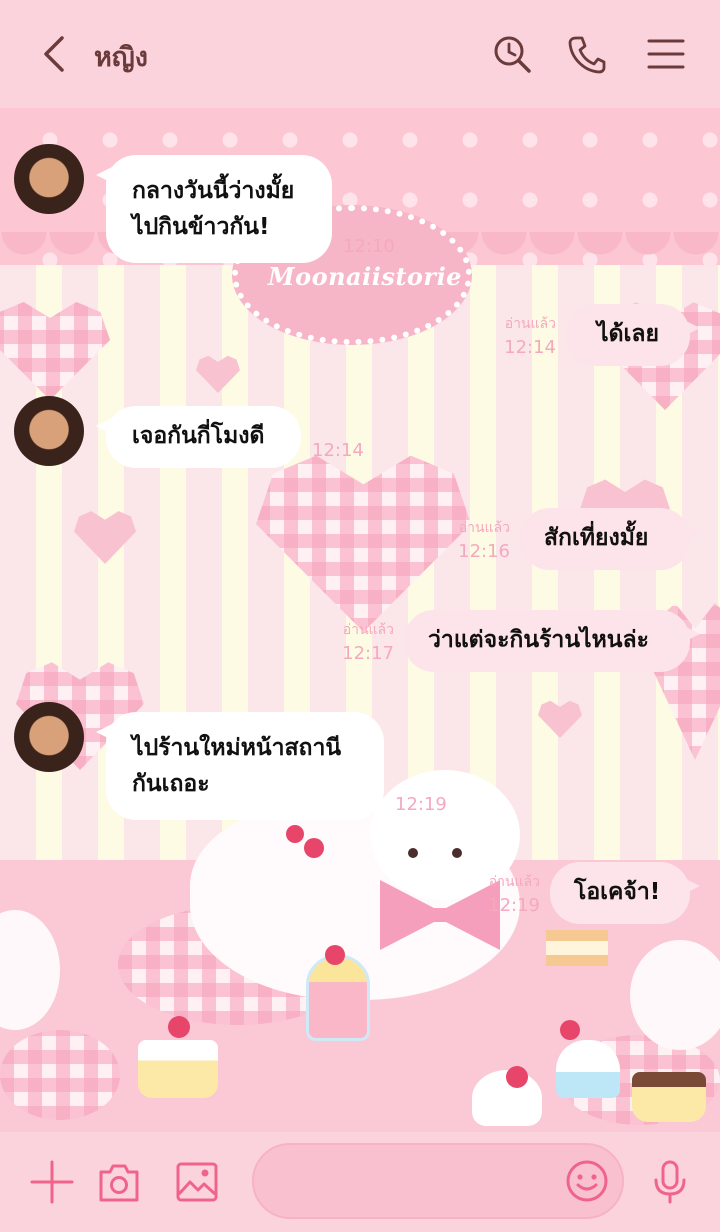  Describe the element at coordinates (586, 54) in the screenshot. I see `phone-icon` at that location.